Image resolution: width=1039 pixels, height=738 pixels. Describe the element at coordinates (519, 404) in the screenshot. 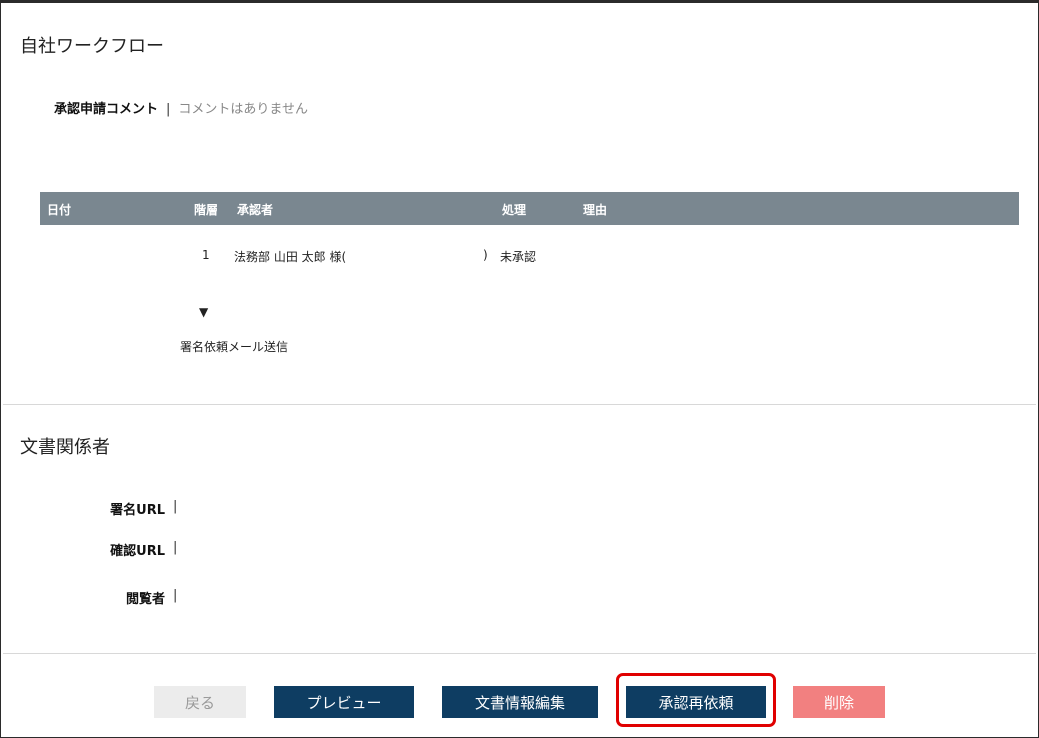

I see `section-divider` at that location.